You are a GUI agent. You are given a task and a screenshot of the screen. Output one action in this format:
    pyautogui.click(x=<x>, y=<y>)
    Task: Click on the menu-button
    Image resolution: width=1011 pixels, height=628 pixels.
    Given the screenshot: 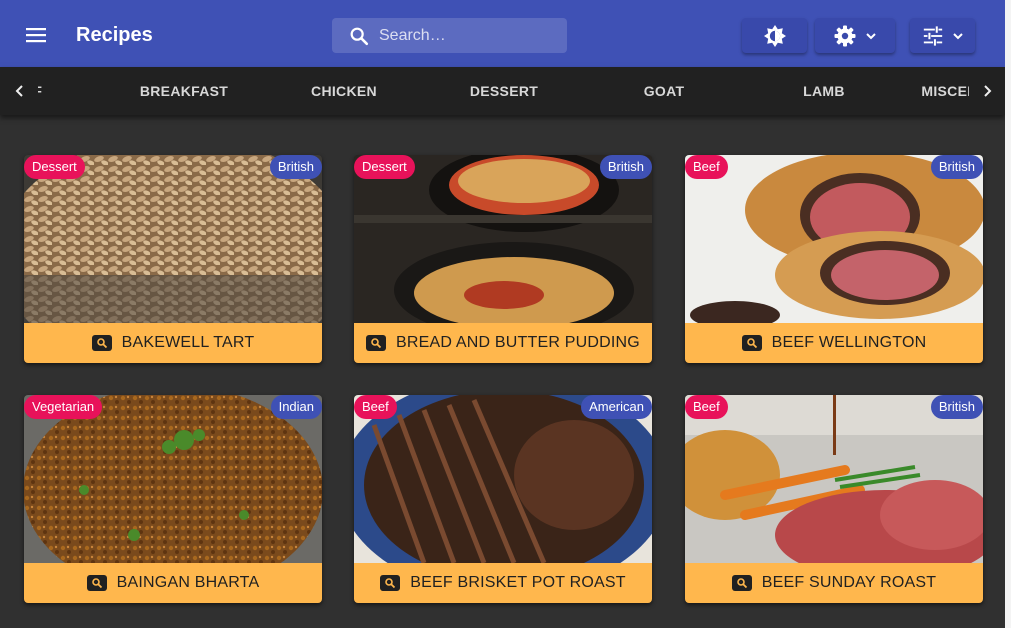 What is the action you would take?
    pyautogui.click(x=36, y=35)
    